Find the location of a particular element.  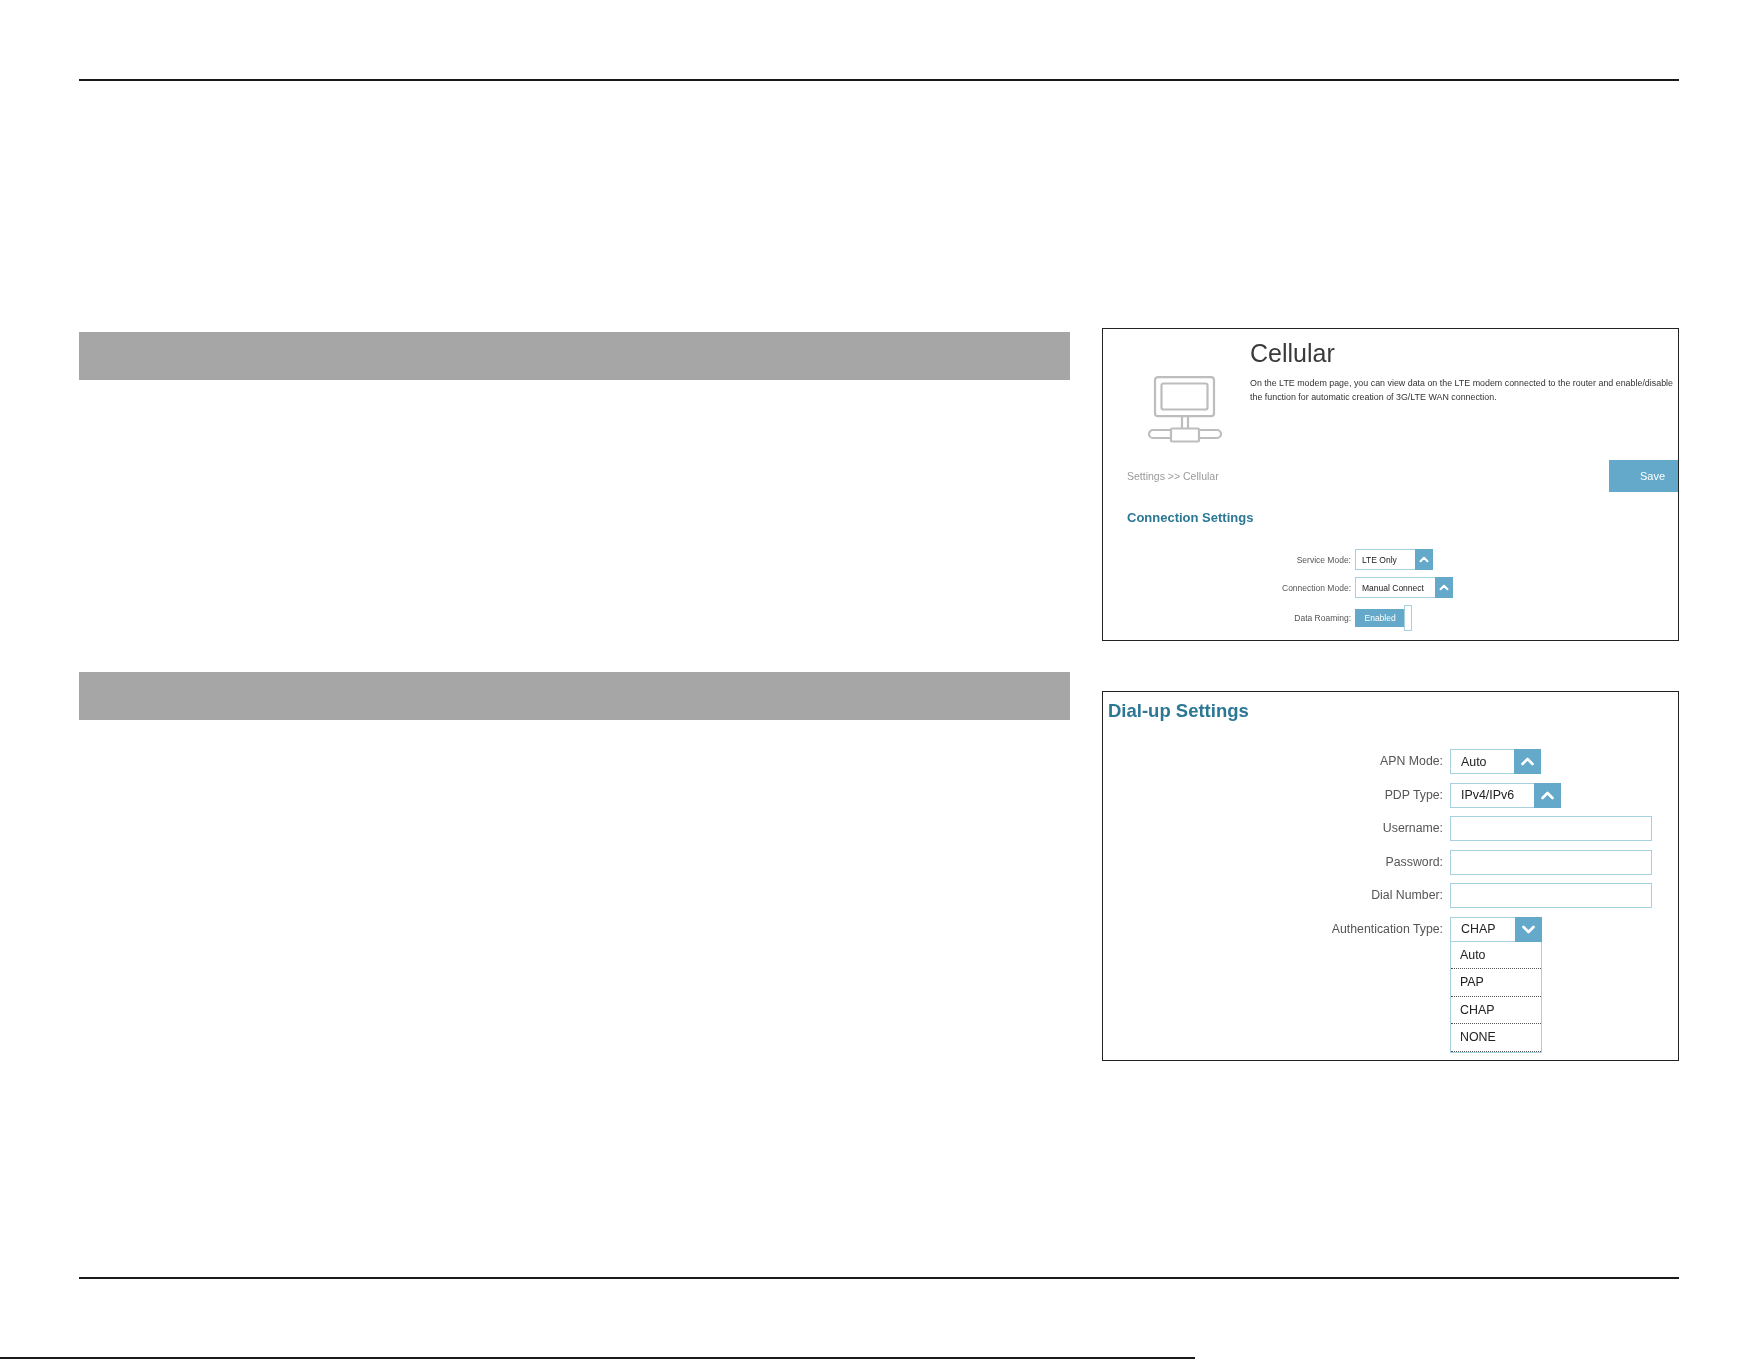

field-label: Authentication Type: is located at coordinates (1387, 929).